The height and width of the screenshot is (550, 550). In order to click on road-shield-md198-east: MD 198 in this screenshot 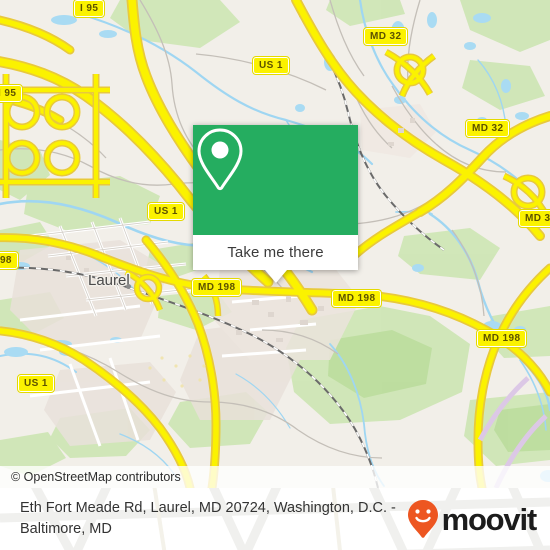, I will do `click(501, 338)`.